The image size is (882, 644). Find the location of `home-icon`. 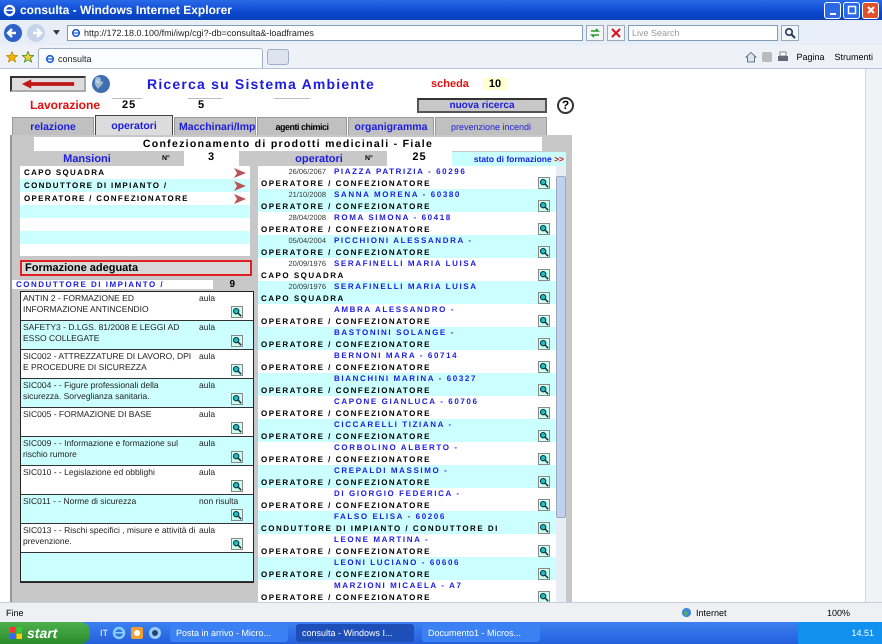

home-icon is located at coordinates (751, 56).